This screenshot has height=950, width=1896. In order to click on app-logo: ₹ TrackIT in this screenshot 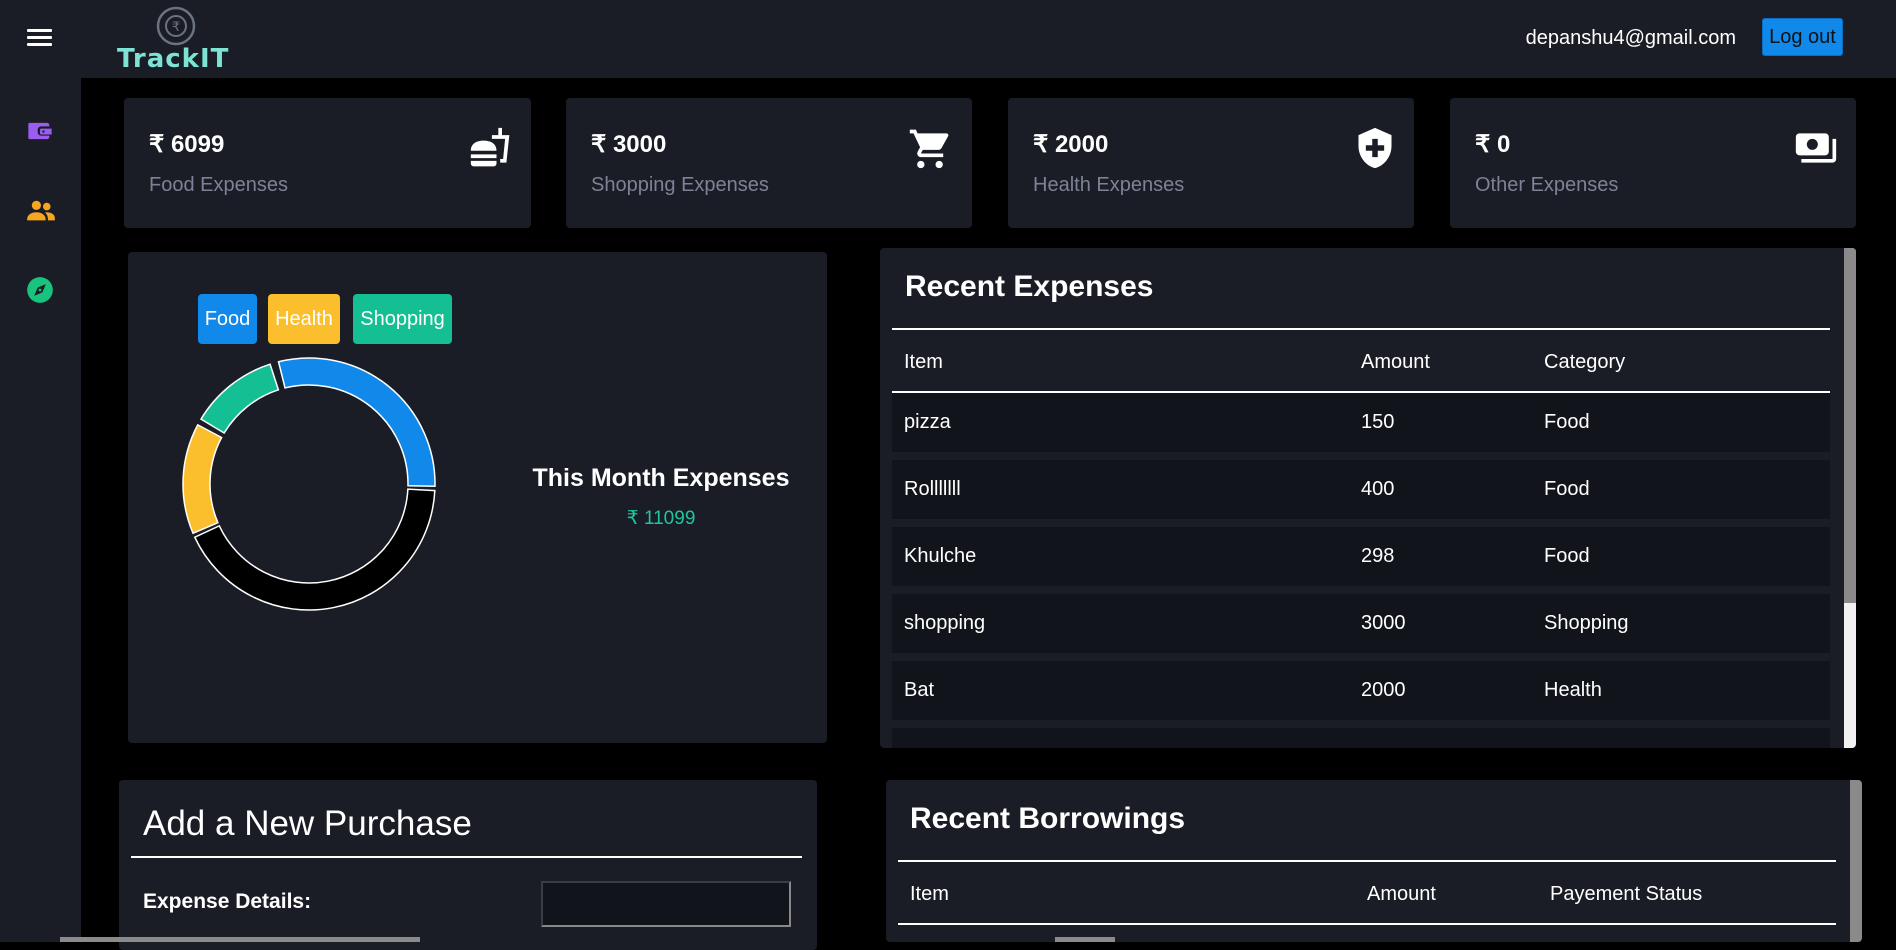, I will do `click(177, 40)`.